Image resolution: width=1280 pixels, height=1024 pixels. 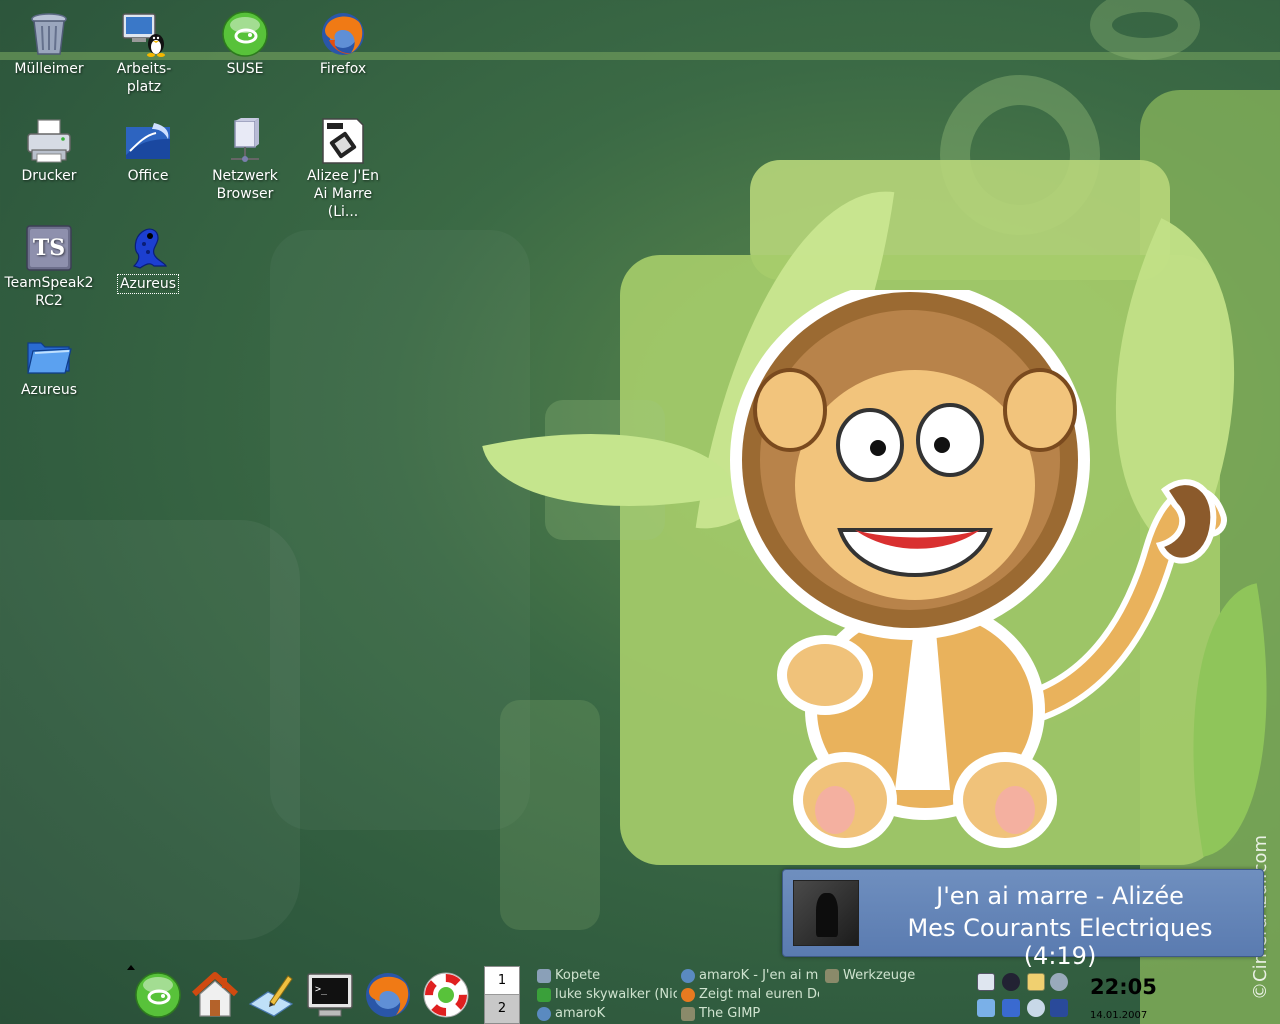 I want to click on wallpaper-leaf, so click(x=610, y=470).